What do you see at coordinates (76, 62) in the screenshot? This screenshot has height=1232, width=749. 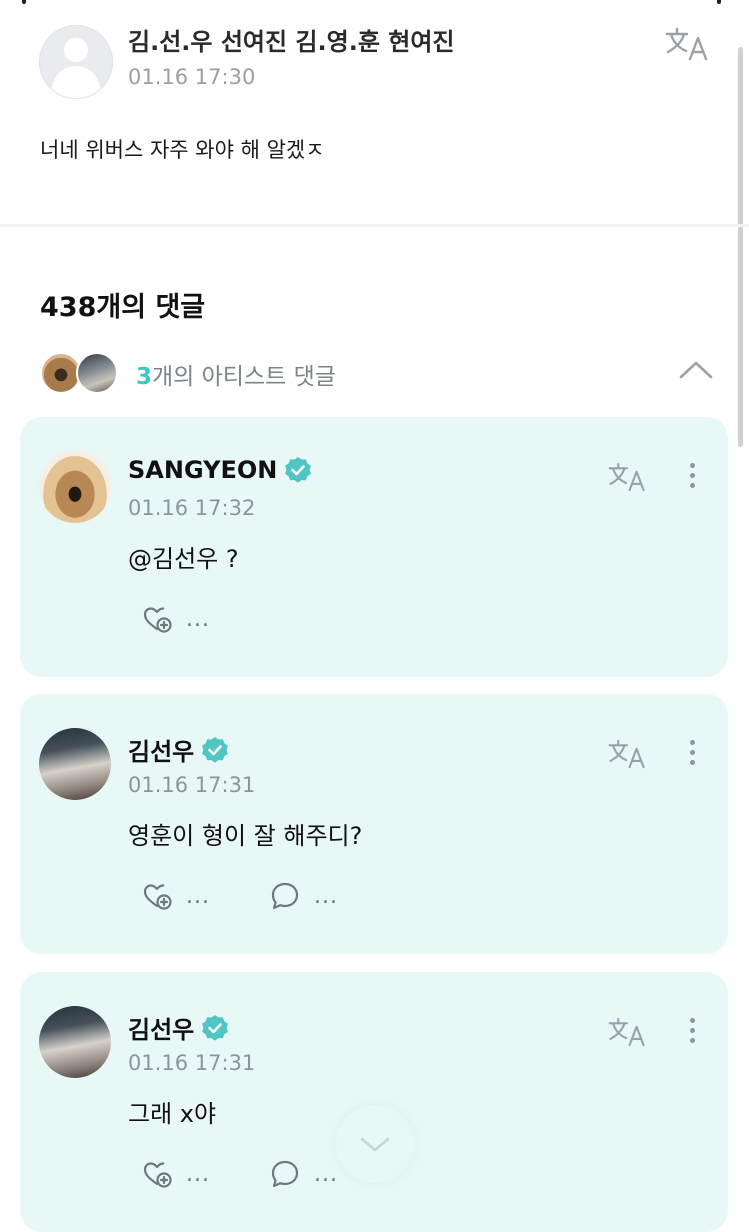 I see `default-avatar-icon` at bounding box center [76, 62].